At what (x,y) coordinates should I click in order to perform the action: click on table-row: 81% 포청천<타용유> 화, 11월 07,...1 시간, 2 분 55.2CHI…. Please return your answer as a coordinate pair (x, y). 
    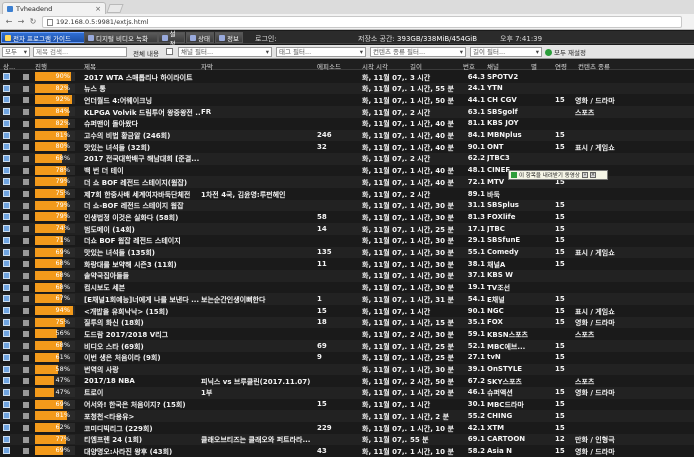
    Looking at the image, I should click on (347, 416).